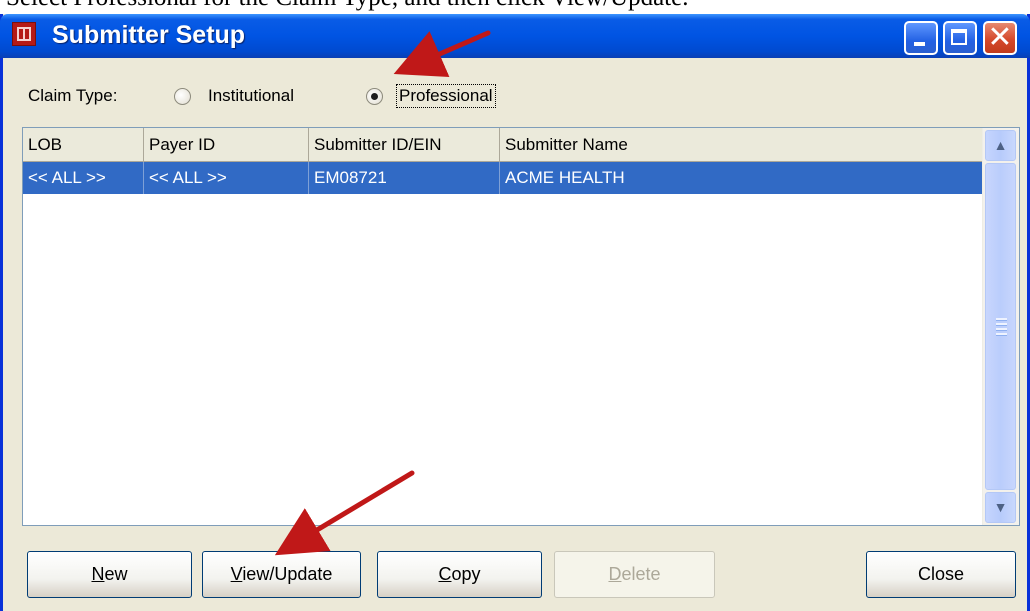 This screenshot has height=611, width=1030. I want to click on chevron-down-icon: ▼, so click(1000, 507).